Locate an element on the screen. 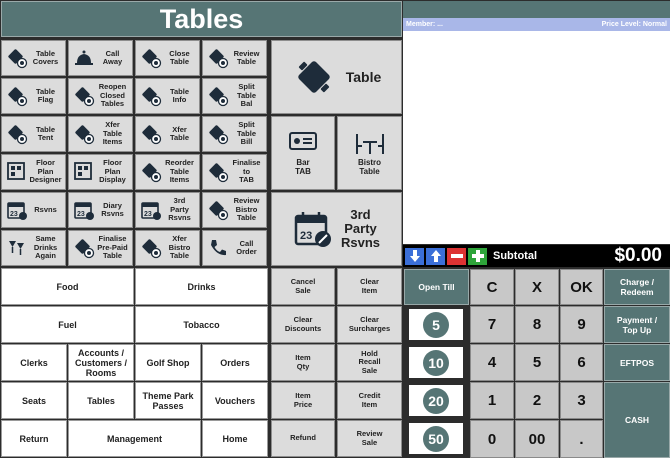 This screenshot has width=670, height=458. numpad-key-label: 3 is located at coordinates (581, 400).